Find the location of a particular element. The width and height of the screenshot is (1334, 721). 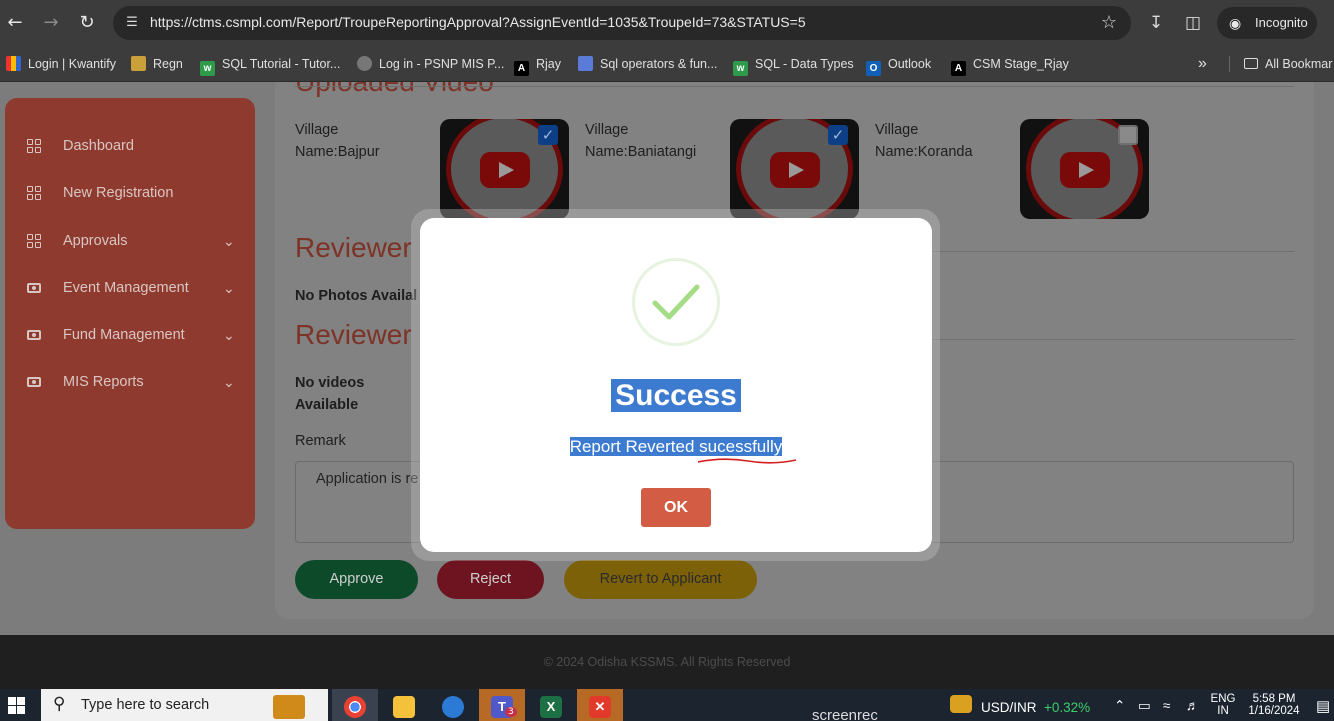

bookmark-csm-stage: A CSM Stage_Rjay is located at coordinates (1010, 65).